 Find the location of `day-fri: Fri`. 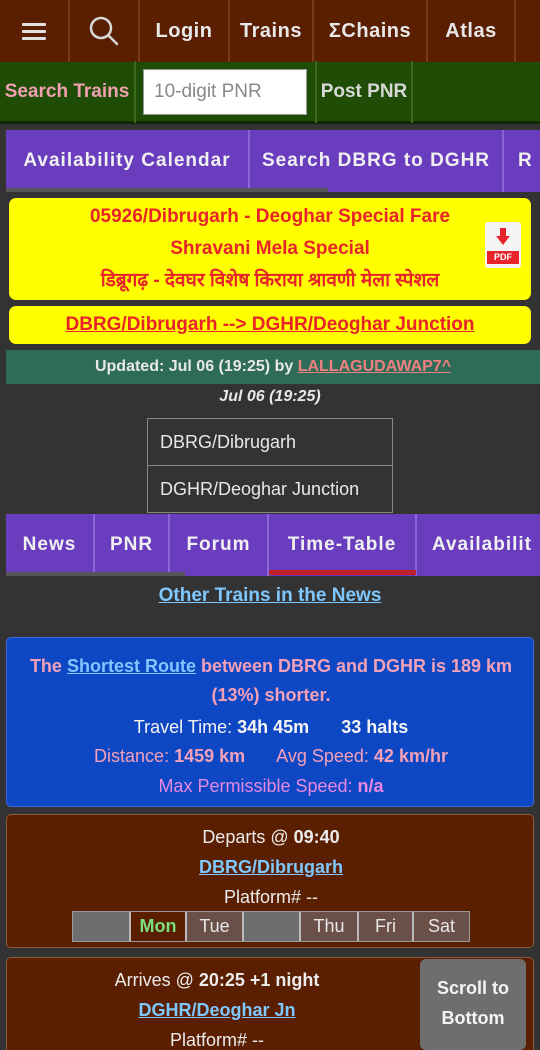

day-fri: Fri is located at coordinates (386, 926).